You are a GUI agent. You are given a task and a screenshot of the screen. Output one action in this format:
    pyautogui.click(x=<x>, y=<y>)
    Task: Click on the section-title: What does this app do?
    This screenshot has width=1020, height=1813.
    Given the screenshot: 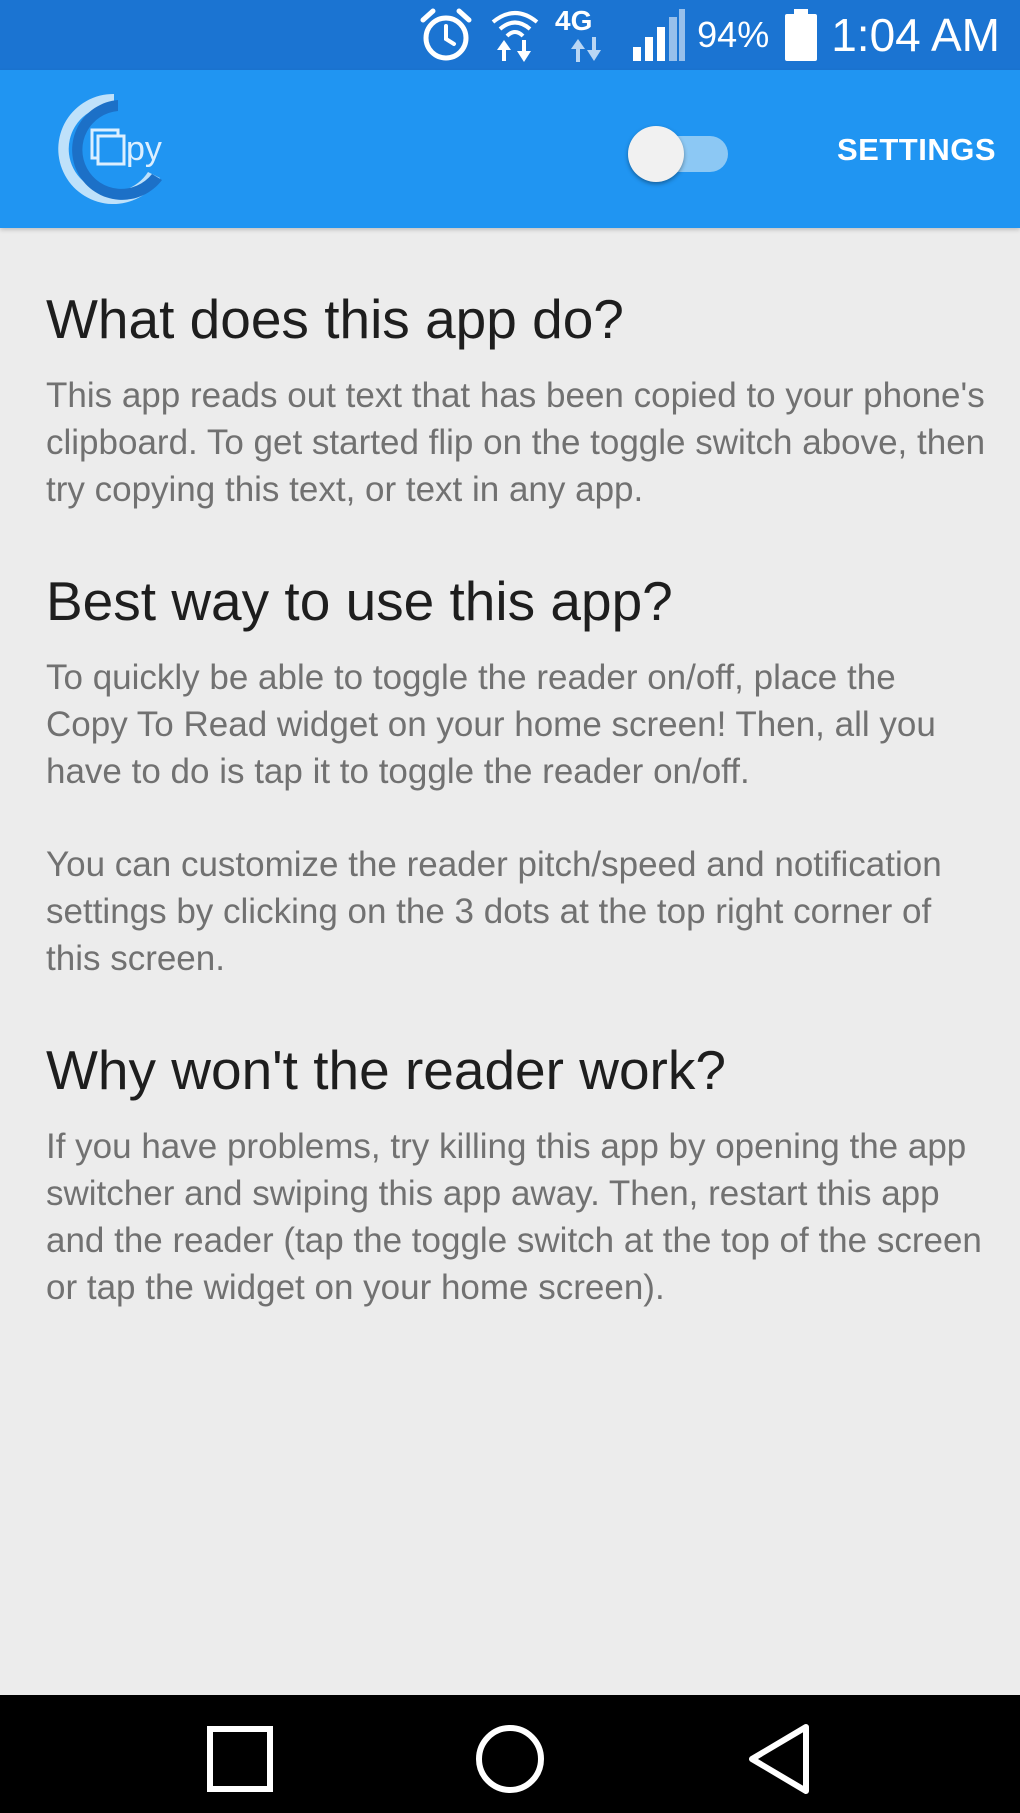 What is the action you would take?
    pyautogui.click(x=335, y=319)
    